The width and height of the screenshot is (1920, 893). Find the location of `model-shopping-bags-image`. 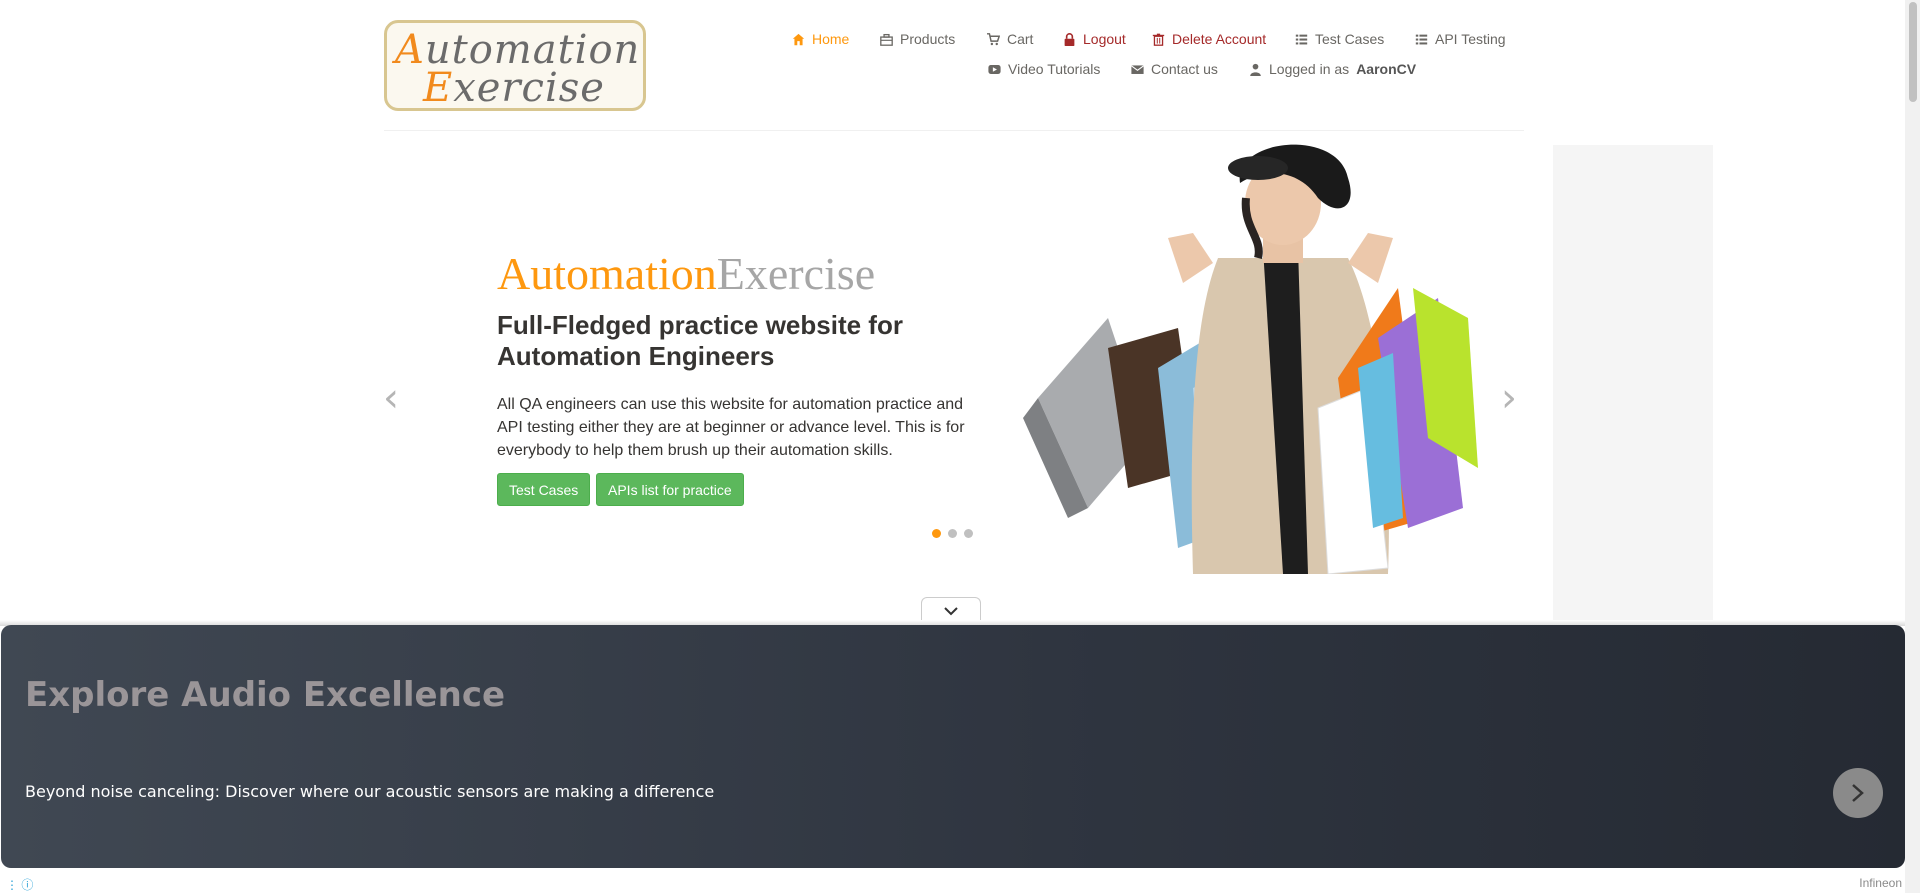

model-shopping-bags-image is located at coordinates (1250, 359).